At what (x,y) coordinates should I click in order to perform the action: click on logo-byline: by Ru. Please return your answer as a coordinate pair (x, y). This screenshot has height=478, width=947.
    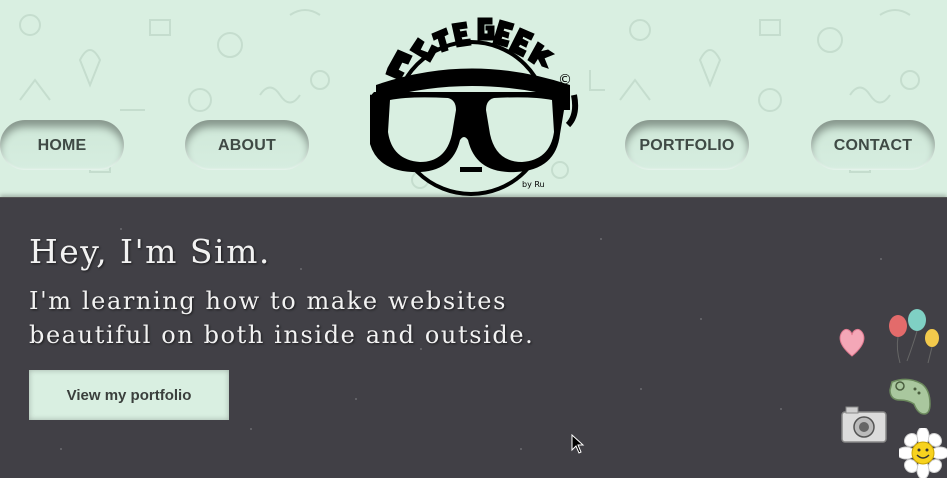
    Looking at the image, I should click on (533, 184).